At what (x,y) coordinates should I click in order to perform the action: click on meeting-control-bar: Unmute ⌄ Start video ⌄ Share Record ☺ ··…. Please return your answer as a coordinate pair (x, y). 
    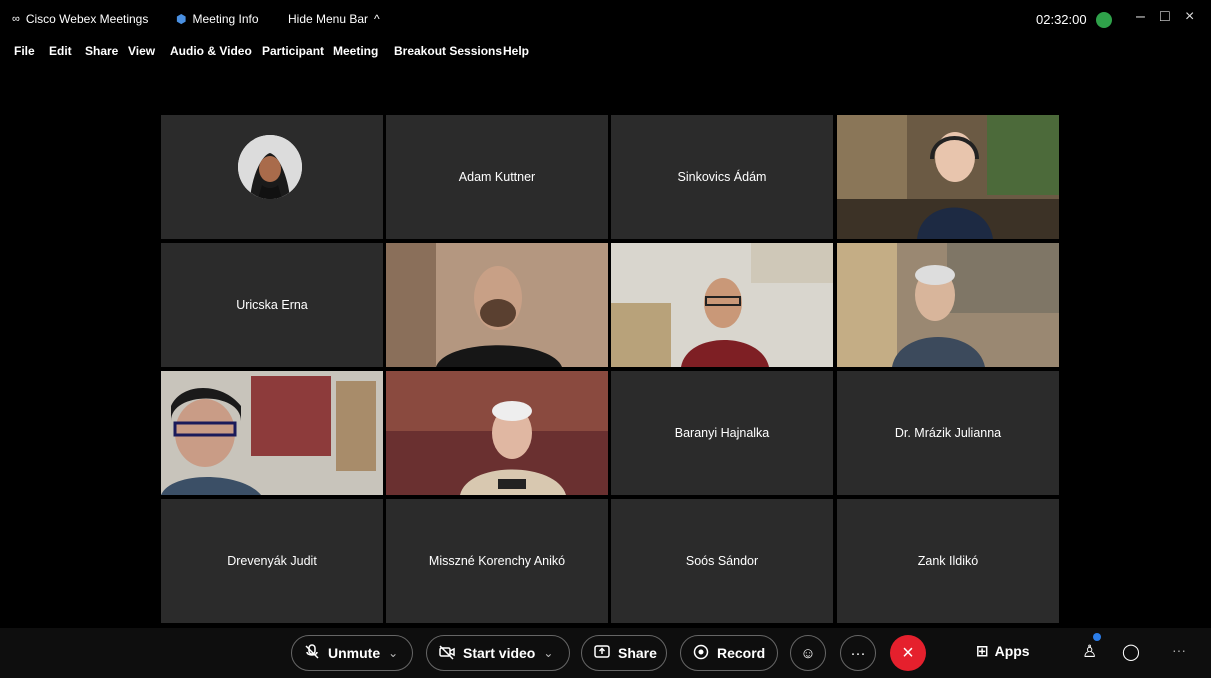
    Looking at the image, I should click on (605, 653).